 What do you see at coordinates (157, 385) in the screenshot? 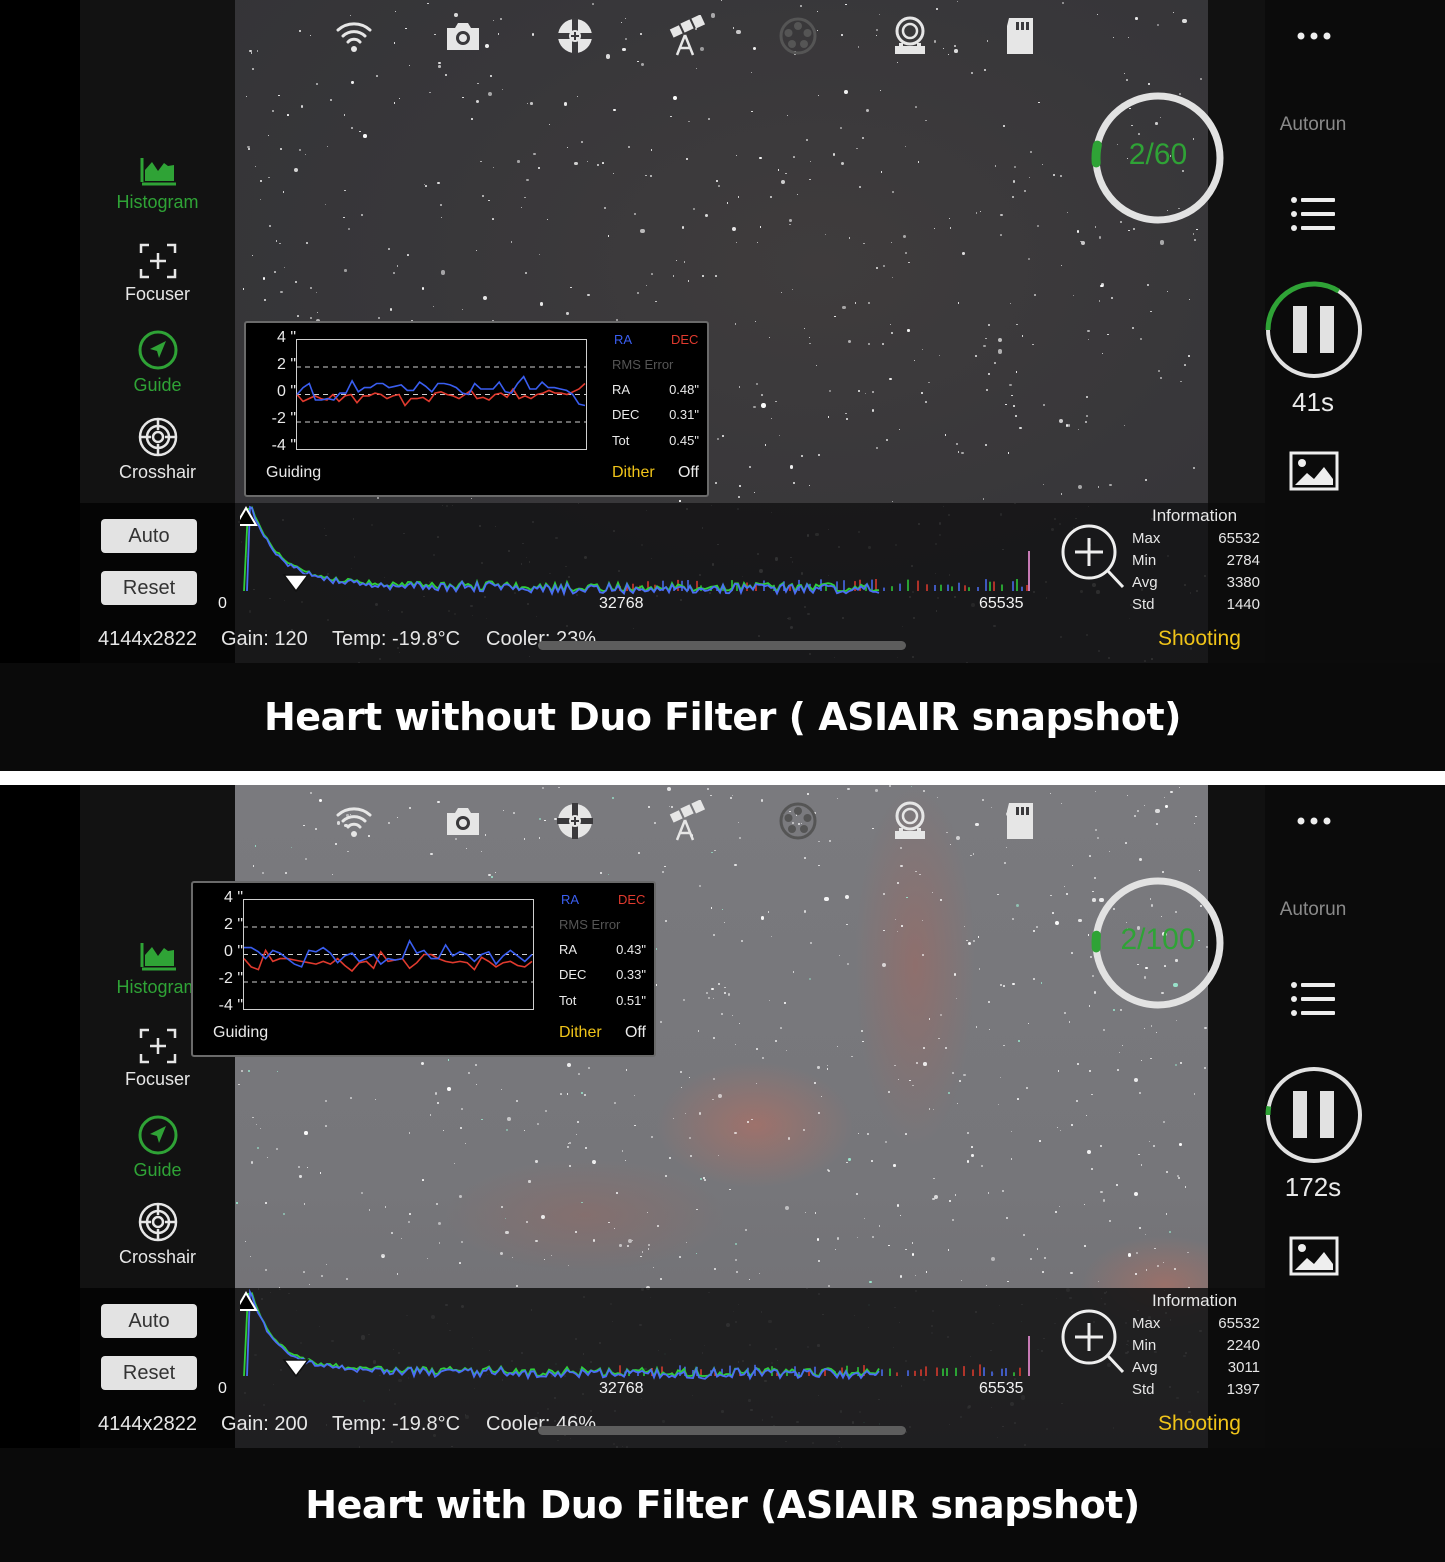
I see `sidebar-item-label: Guide` at bounding box center [157, 385].